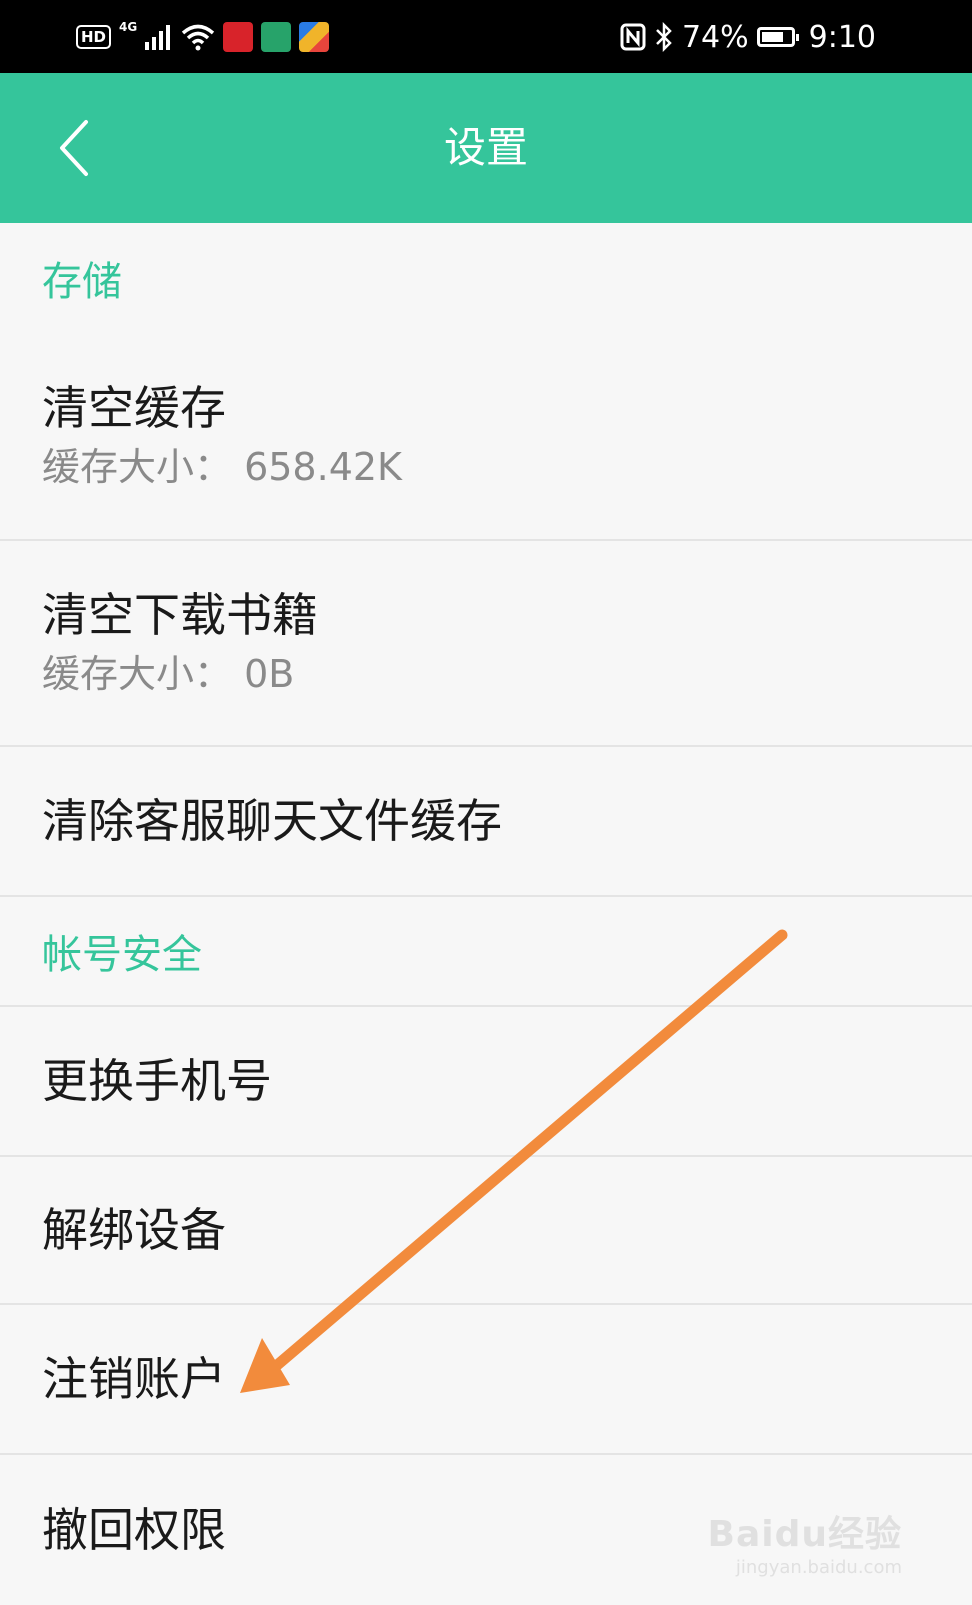 The image size is (972, 1605). What do you see at coordinates (180, 615) in the screenshot?
I see `item-title: 清空下载书籍` at bounding box center [180, 615].